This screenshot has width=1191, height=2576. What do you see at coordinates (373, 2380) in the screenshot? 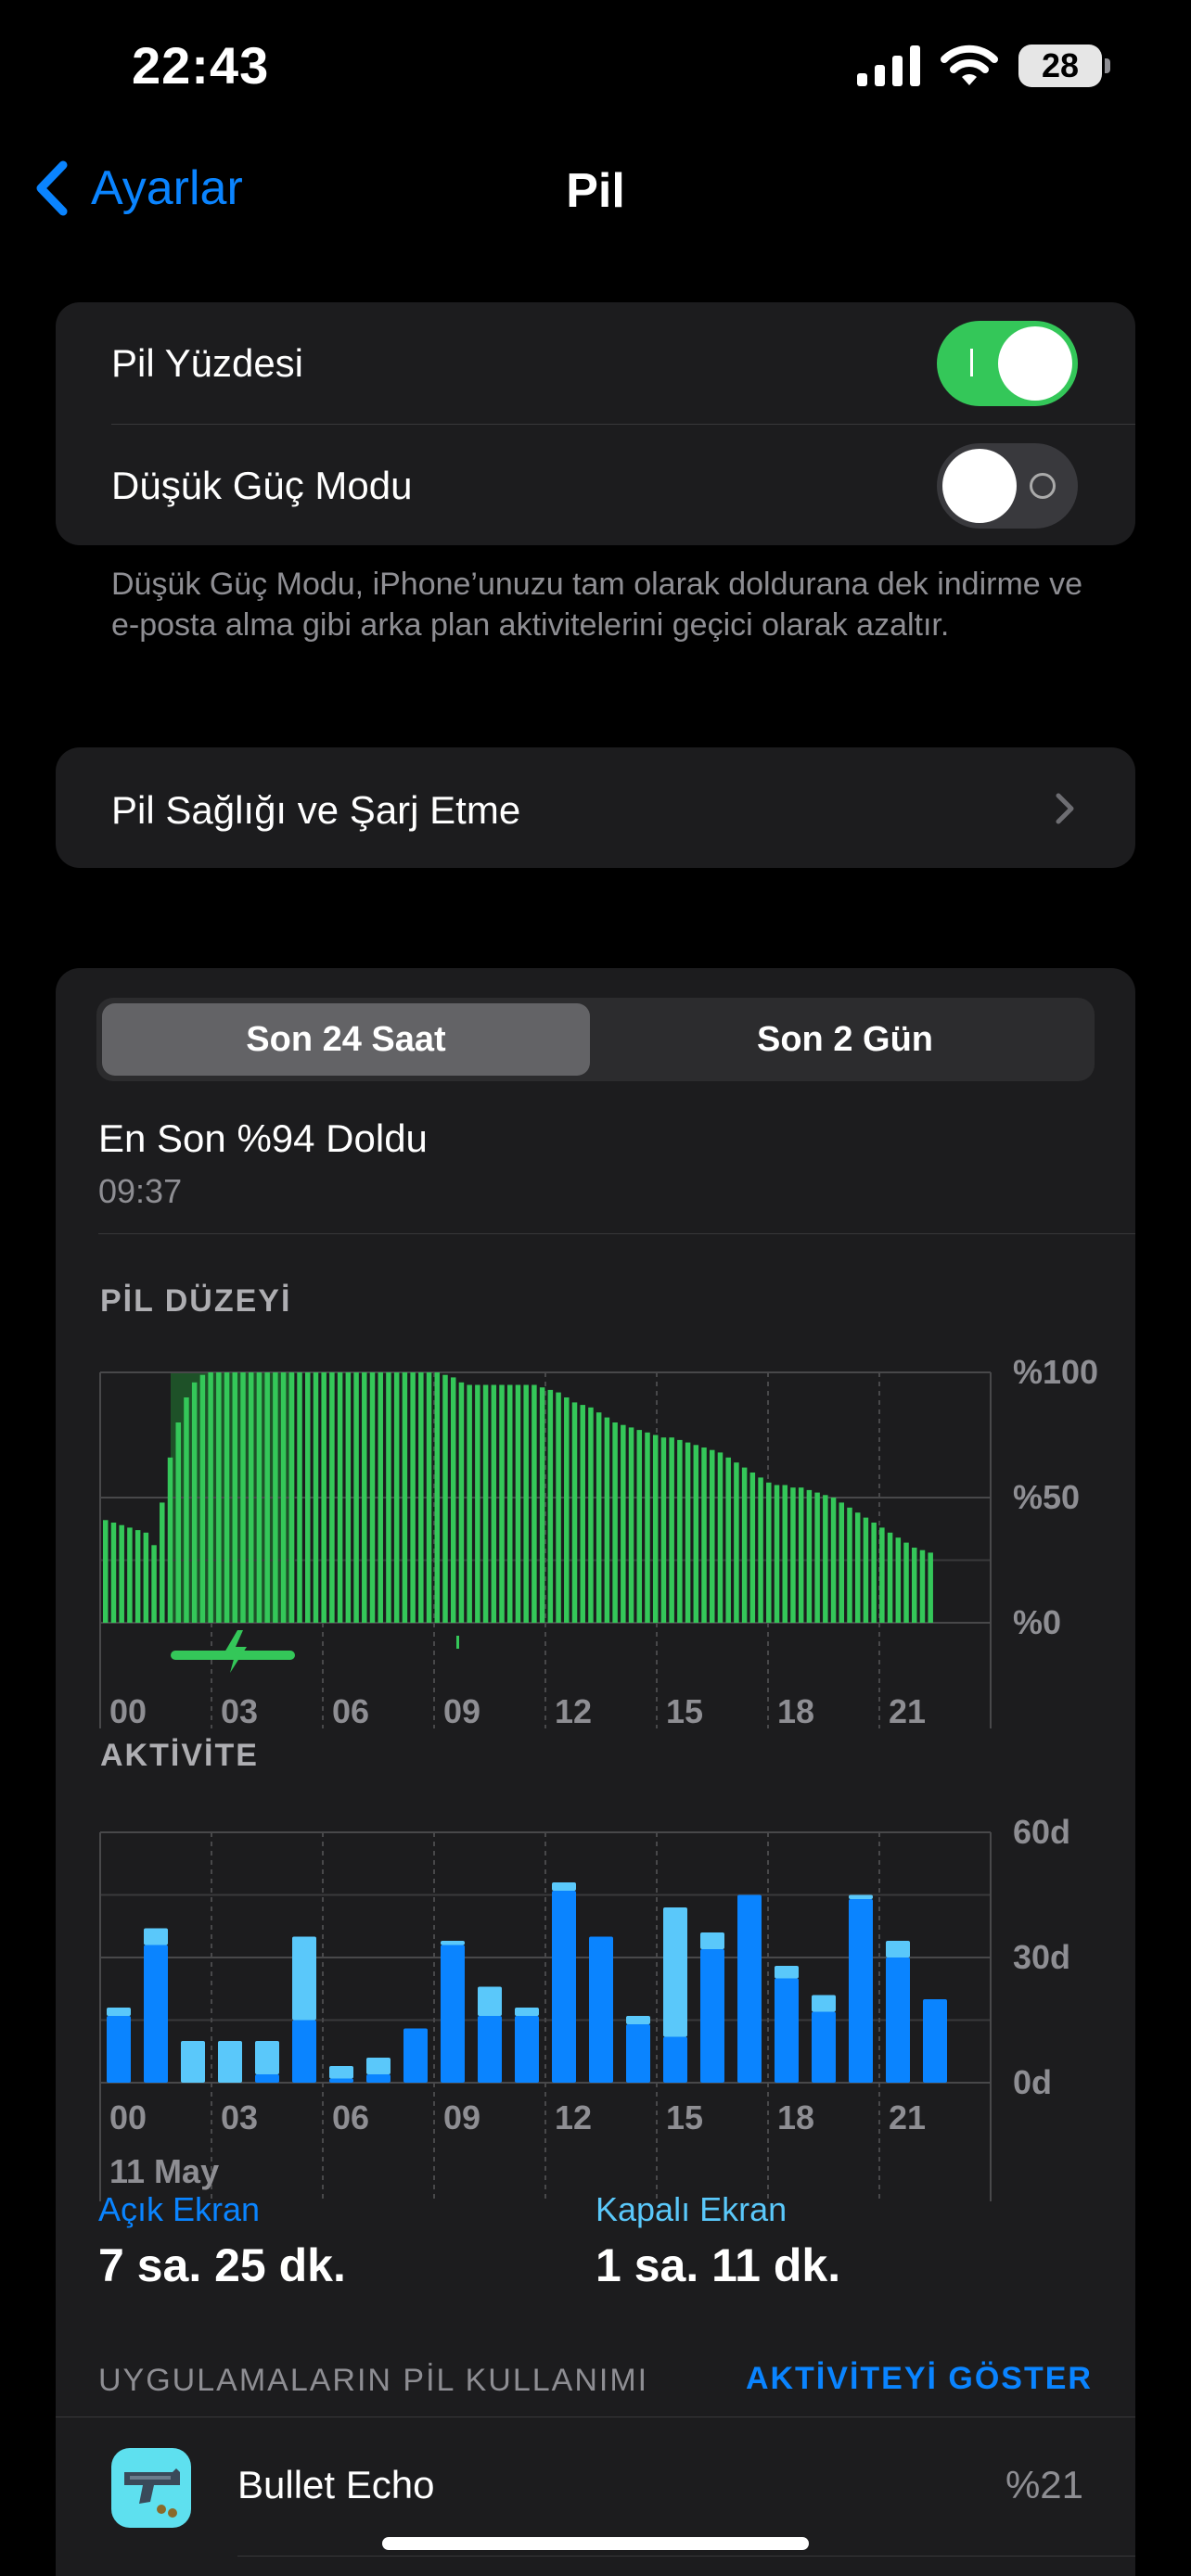
I see `app-usage-header: UYGULAMALARIN PİL KULLANIMI` at bounding box center [373, 2380].